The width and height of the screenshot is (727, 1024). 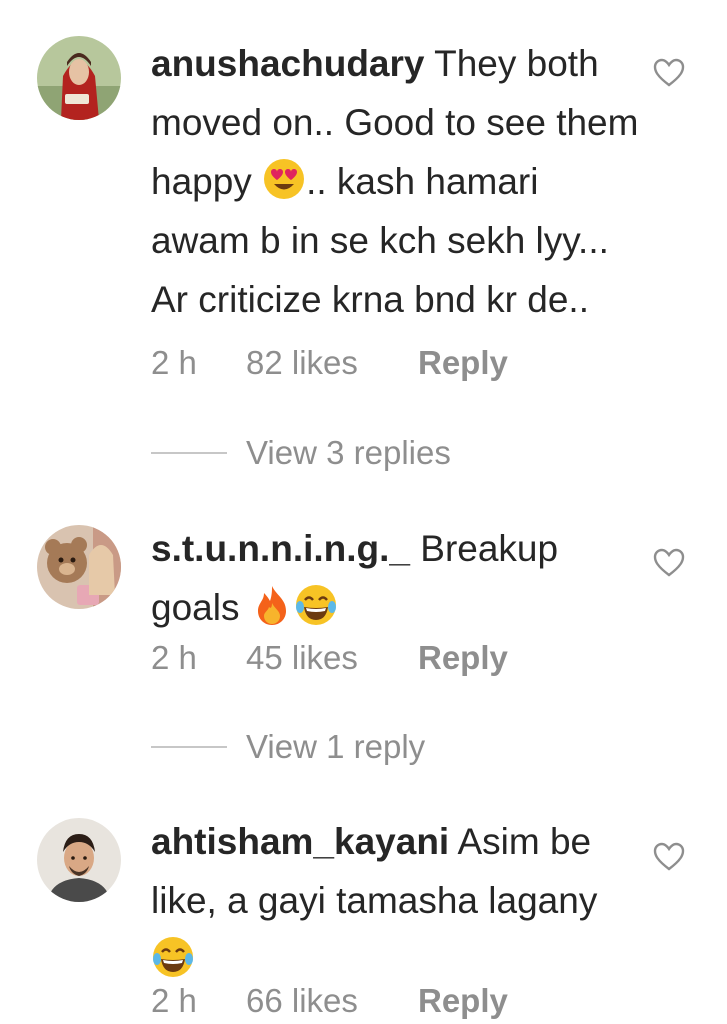 What do you see at coordinates (284, 179) in the screenshot?
I see `heart-eyes-emoji-icon` at bounding box center [284, 179].